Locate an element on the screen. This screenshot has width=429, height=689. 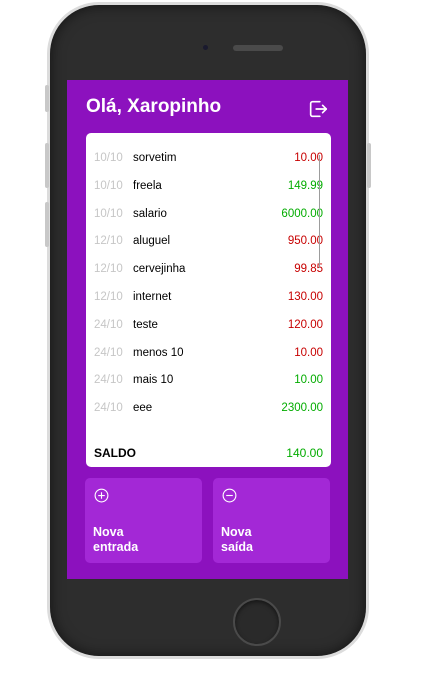
transaction-row: 12/10 internet 130.00 is located at coordinates (208, 298).